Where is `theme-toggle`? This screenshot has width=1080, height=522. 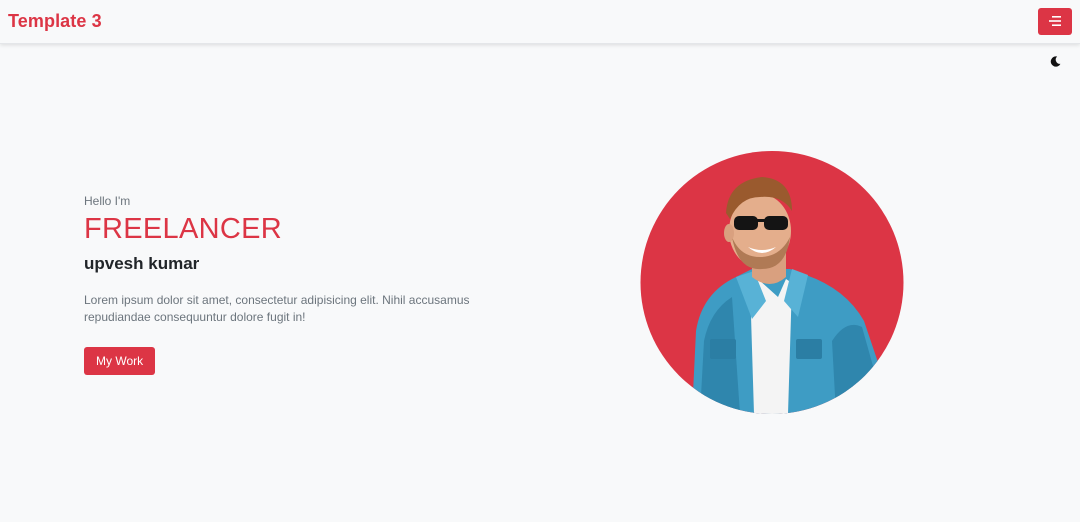
theme-toggle is located at coordinates (1055, 63).